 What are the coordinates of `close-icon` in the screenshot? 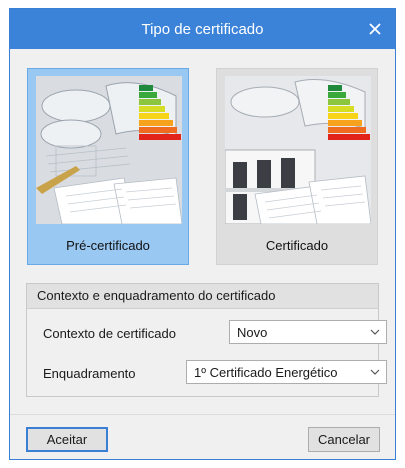 It's located at (375, 29).